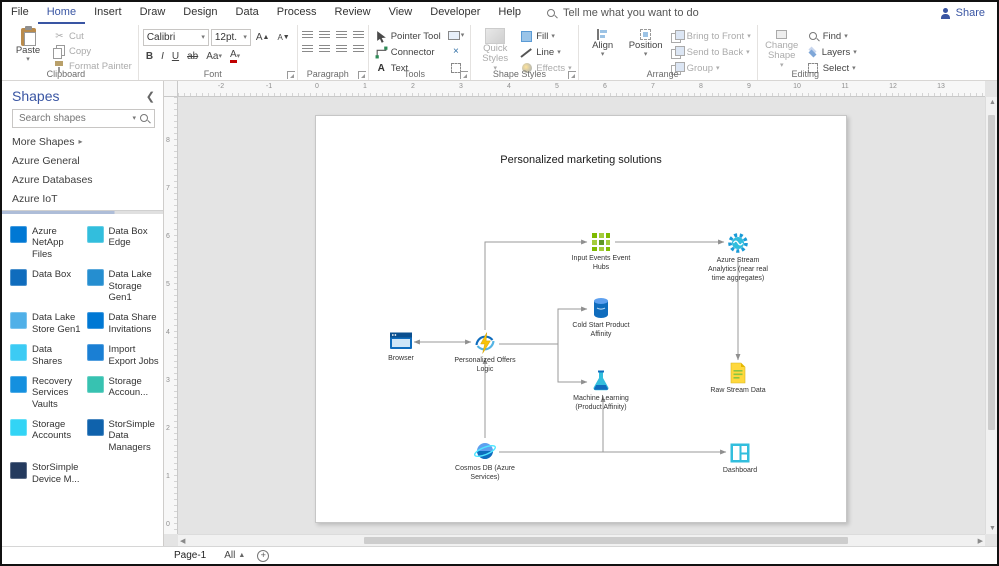 This screenshot has width=999, height=566. What do you see at coordinates (324, 35) in the screenshot?
I see `align-center-icon` at bounding box center [324, 35].